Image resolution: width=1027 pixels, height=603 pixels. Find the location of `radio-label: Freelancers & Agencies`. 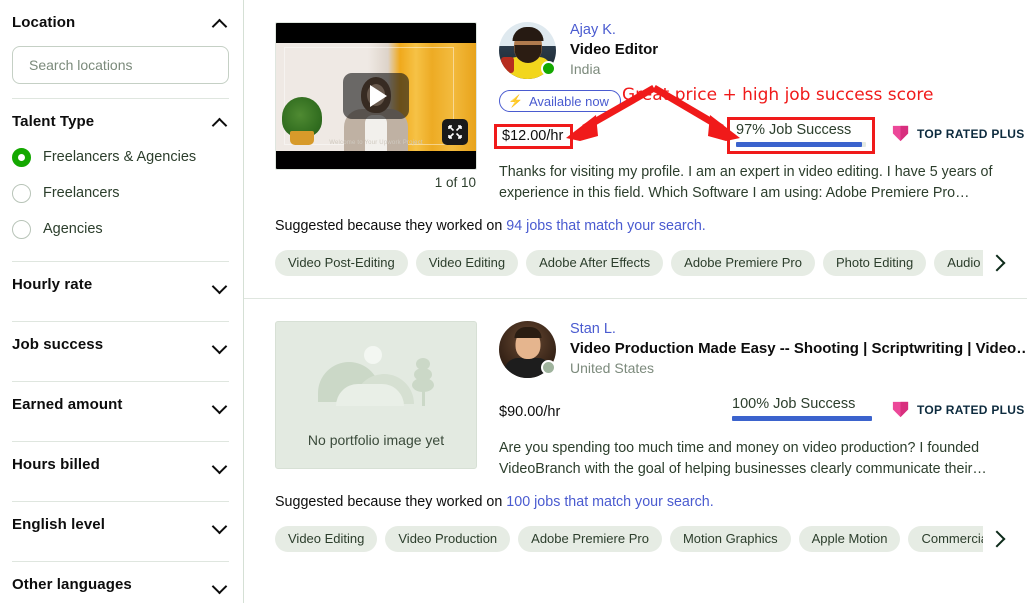

radio-label: Freelancers & Agencies is located at coordinates (120, 157).